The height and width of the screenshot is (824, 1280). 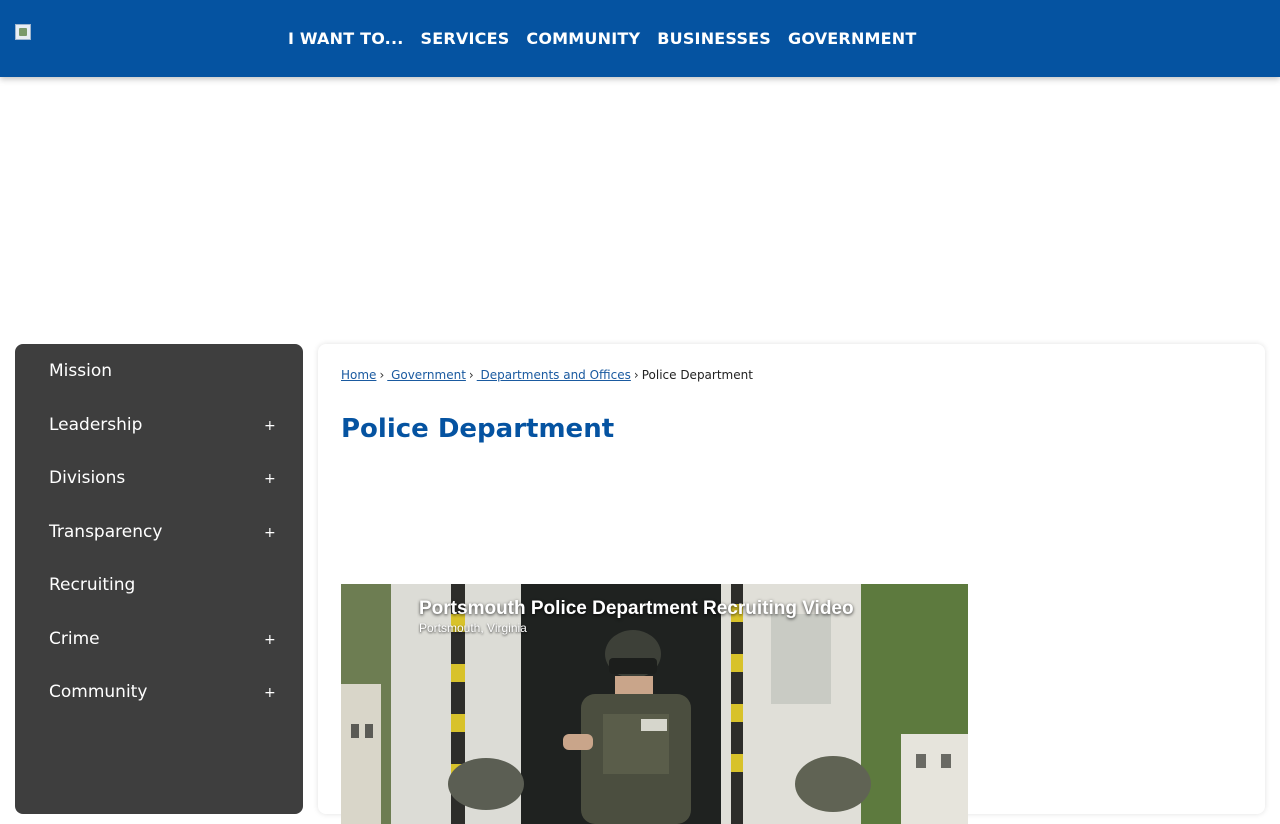 I want to click on page-title: Police Department, so click(x=478, y=429).